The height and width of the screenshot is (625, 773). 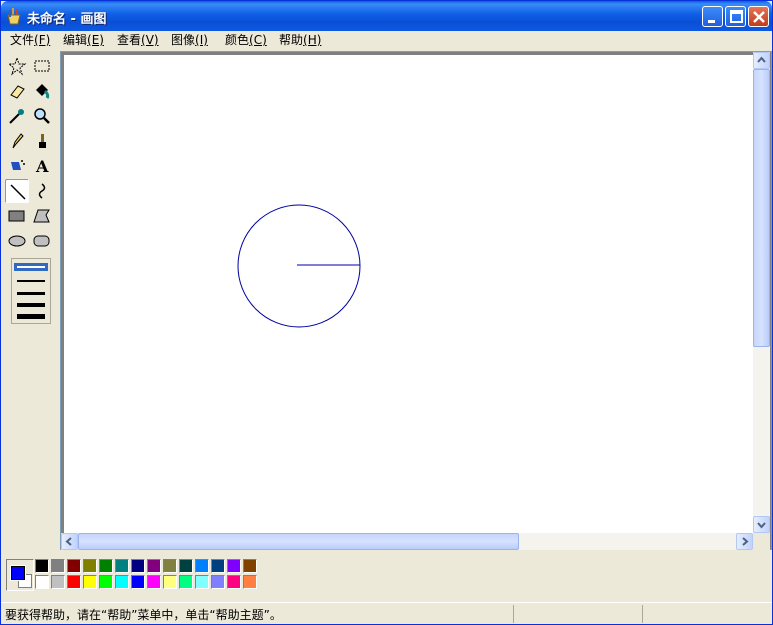 I want to click on tool-rounded-rectangle, so click(x=42, y=241).